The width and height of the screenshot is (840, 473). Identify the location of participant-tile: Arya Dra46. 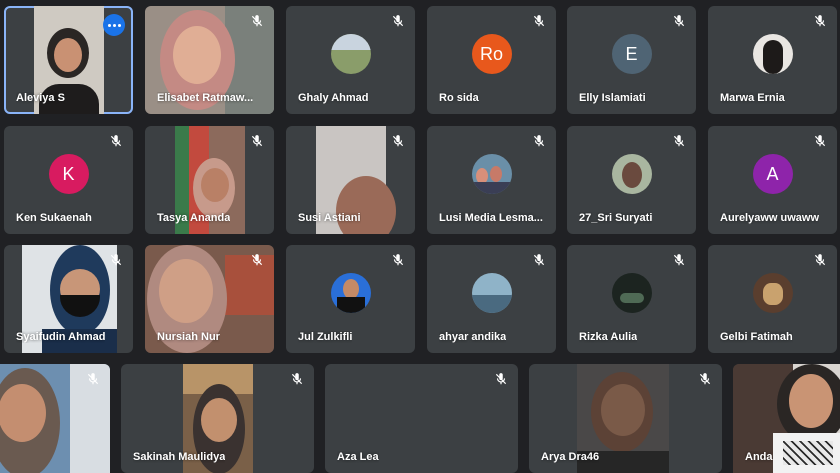
(625, 418).